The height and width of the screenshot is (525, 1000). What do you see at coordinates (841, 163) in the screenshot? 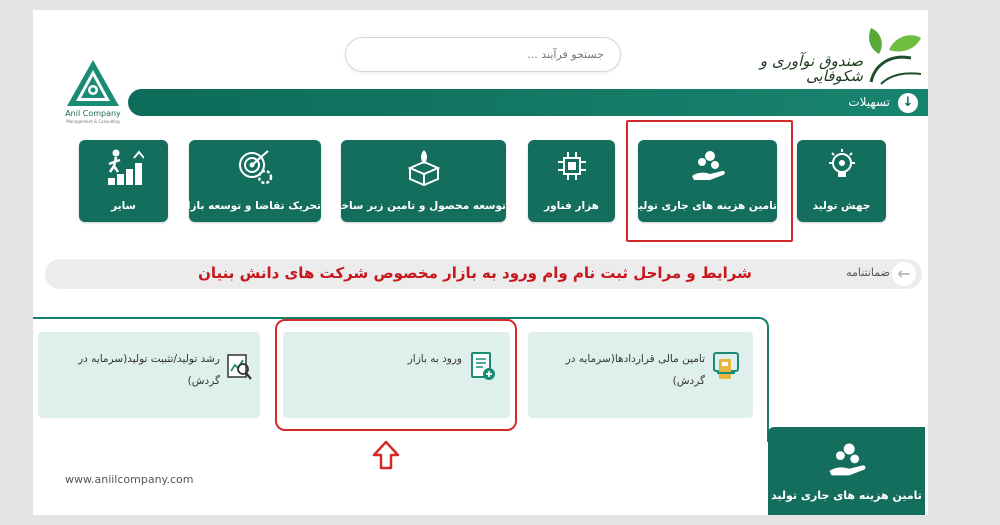
I see `lightbulb-gear-icon` at bounding box center [841, 163].